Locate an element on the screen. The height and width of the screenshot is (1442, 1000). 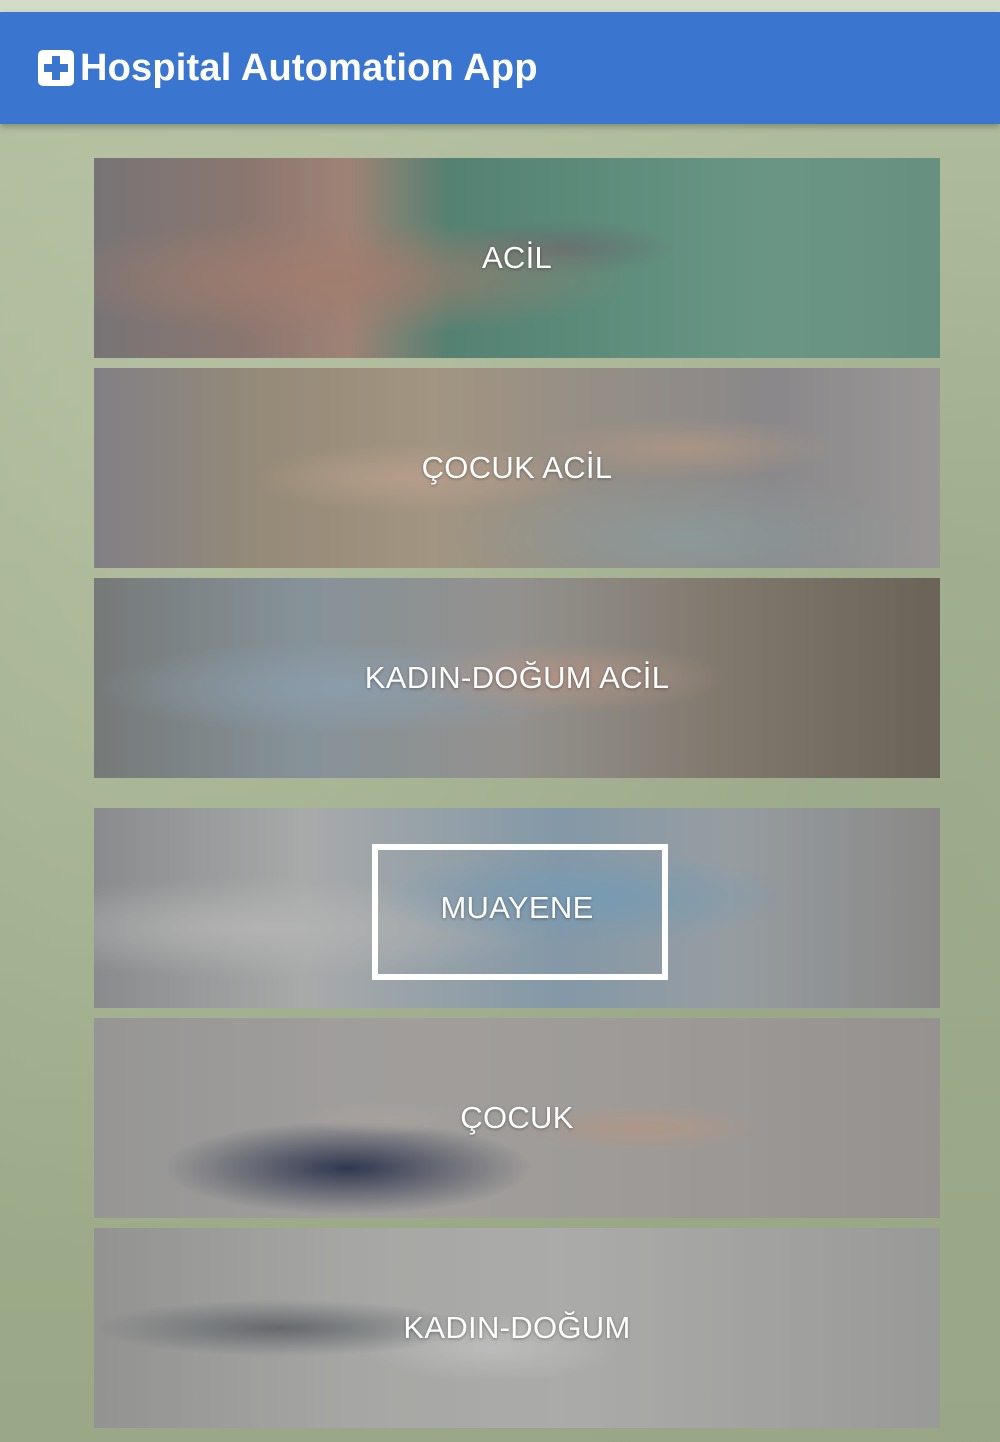
card-label: KADIN-DOĞUM is located at coordinates (517, 1327).